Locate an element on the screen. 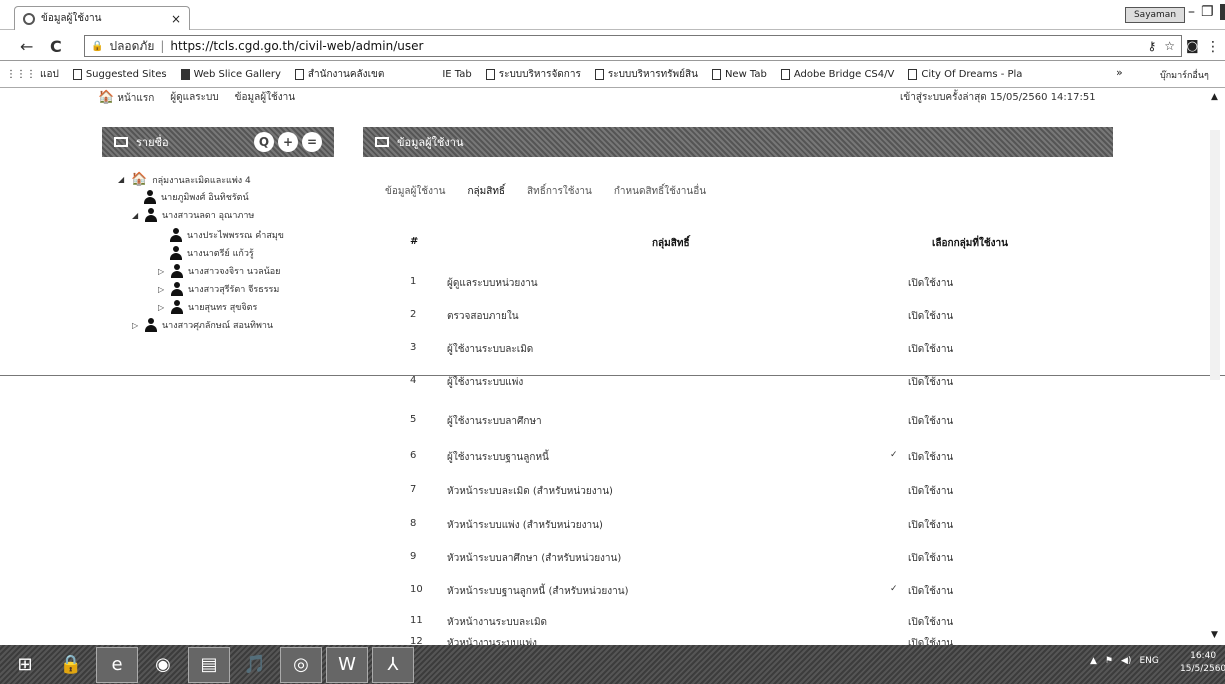  tab-user-info: ข้อมูลผู้ใช้งาน is located at coordinates (415, 191).